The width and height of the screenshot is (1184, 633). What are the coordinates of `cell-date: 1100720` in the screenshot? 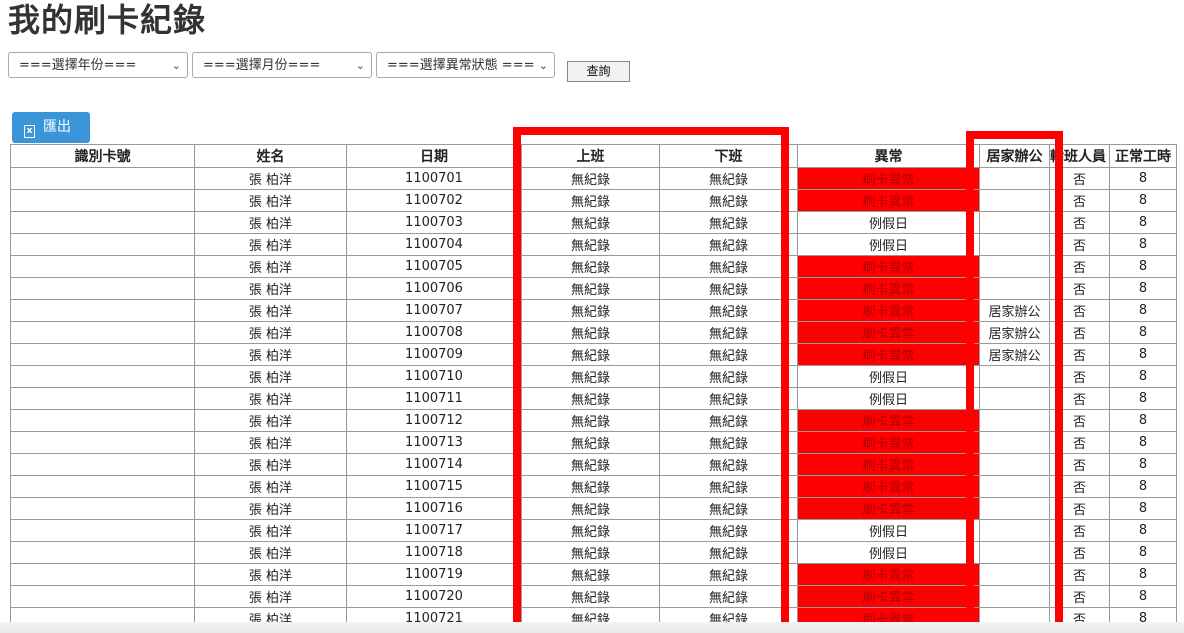 It's located at (434, 596).